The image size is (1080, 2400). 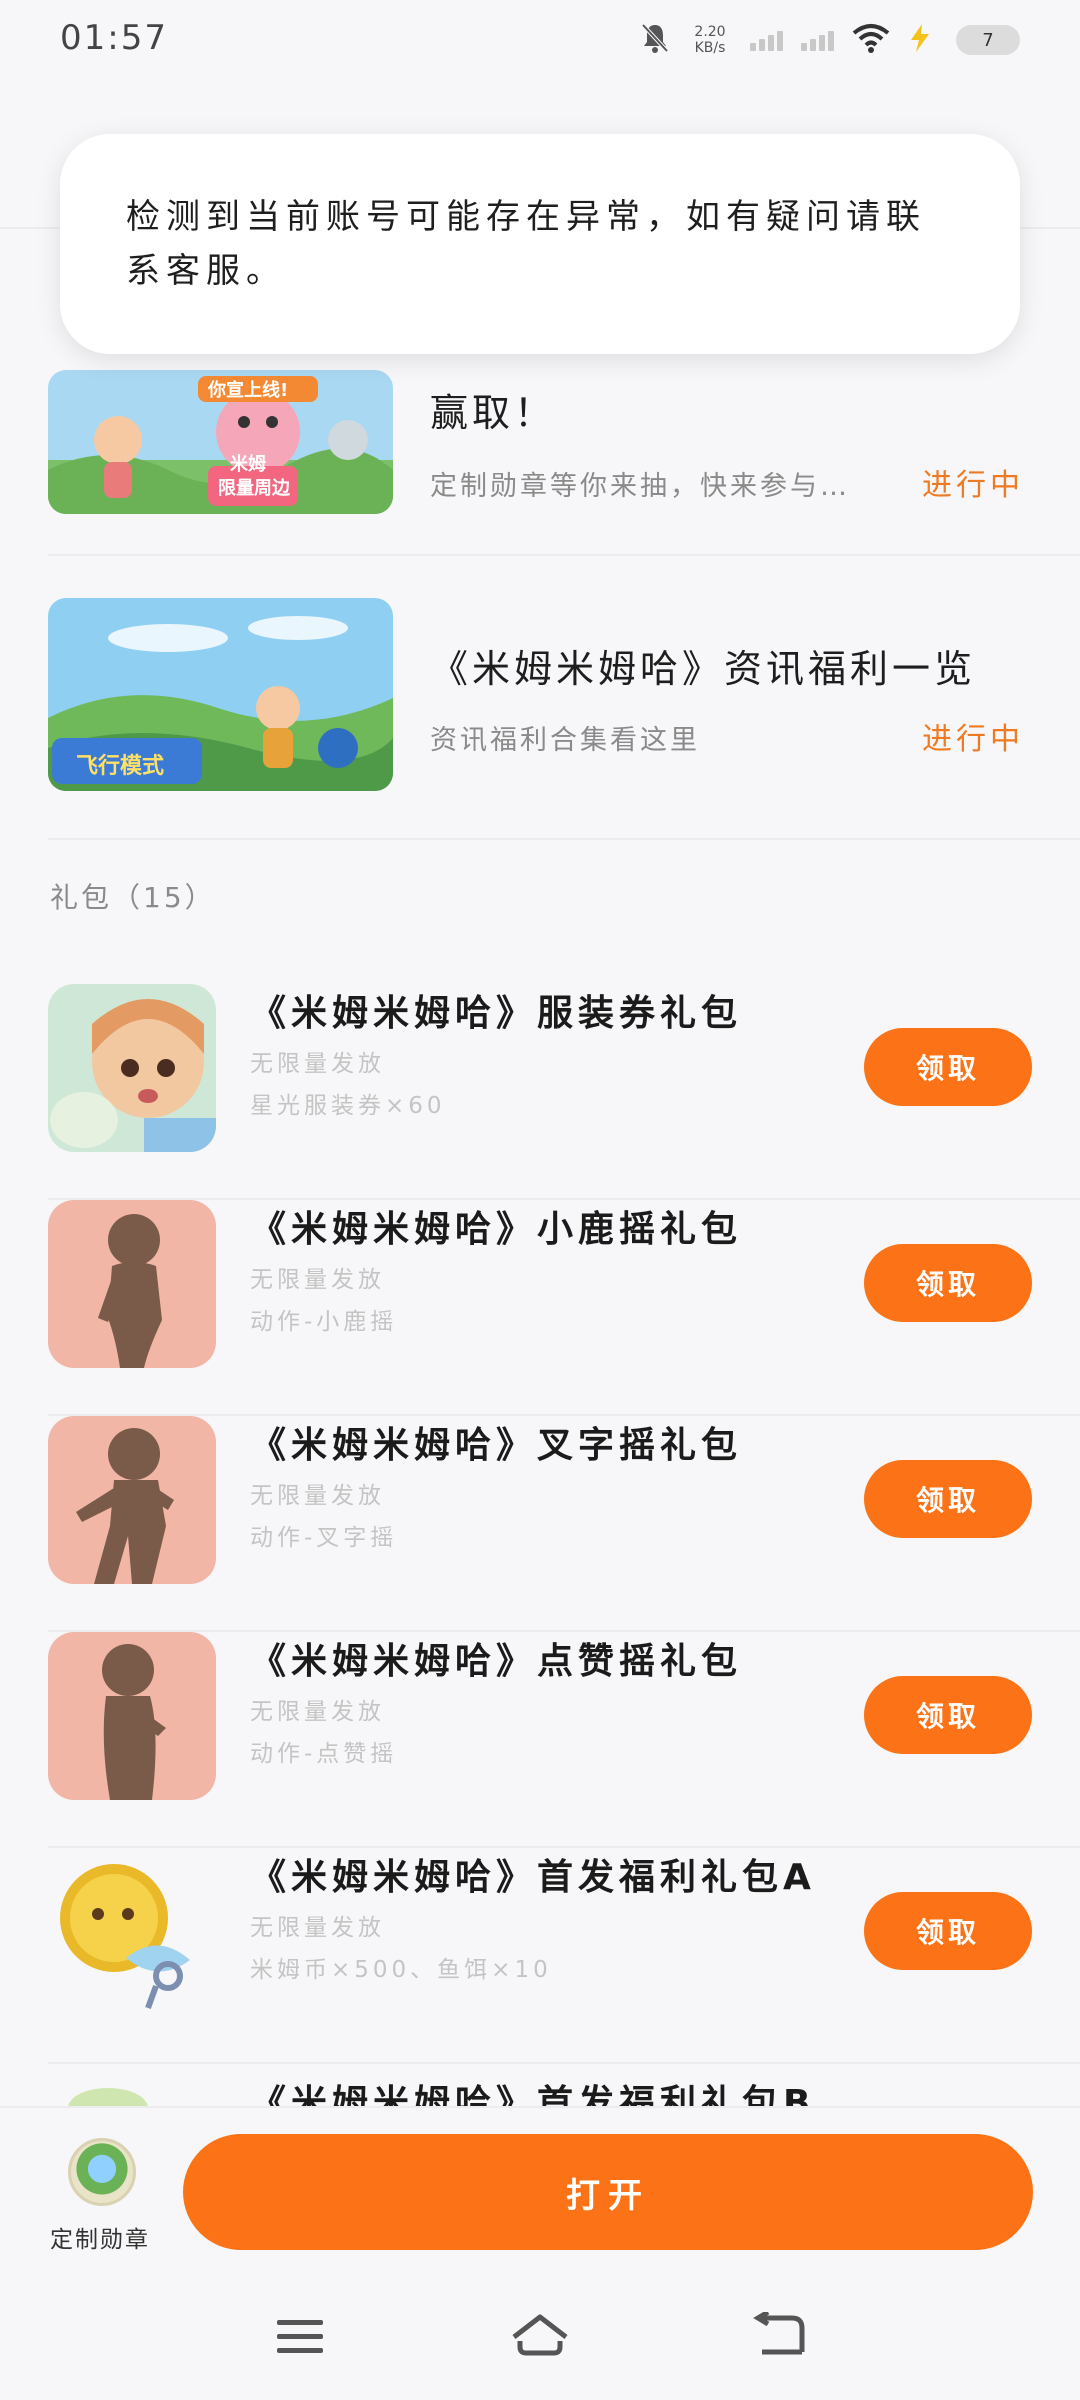 What do you see at coordinates (100, 2237) in the screenshot?
I see `badge-label: 定制勋章` at bounding box center [100, 2237].